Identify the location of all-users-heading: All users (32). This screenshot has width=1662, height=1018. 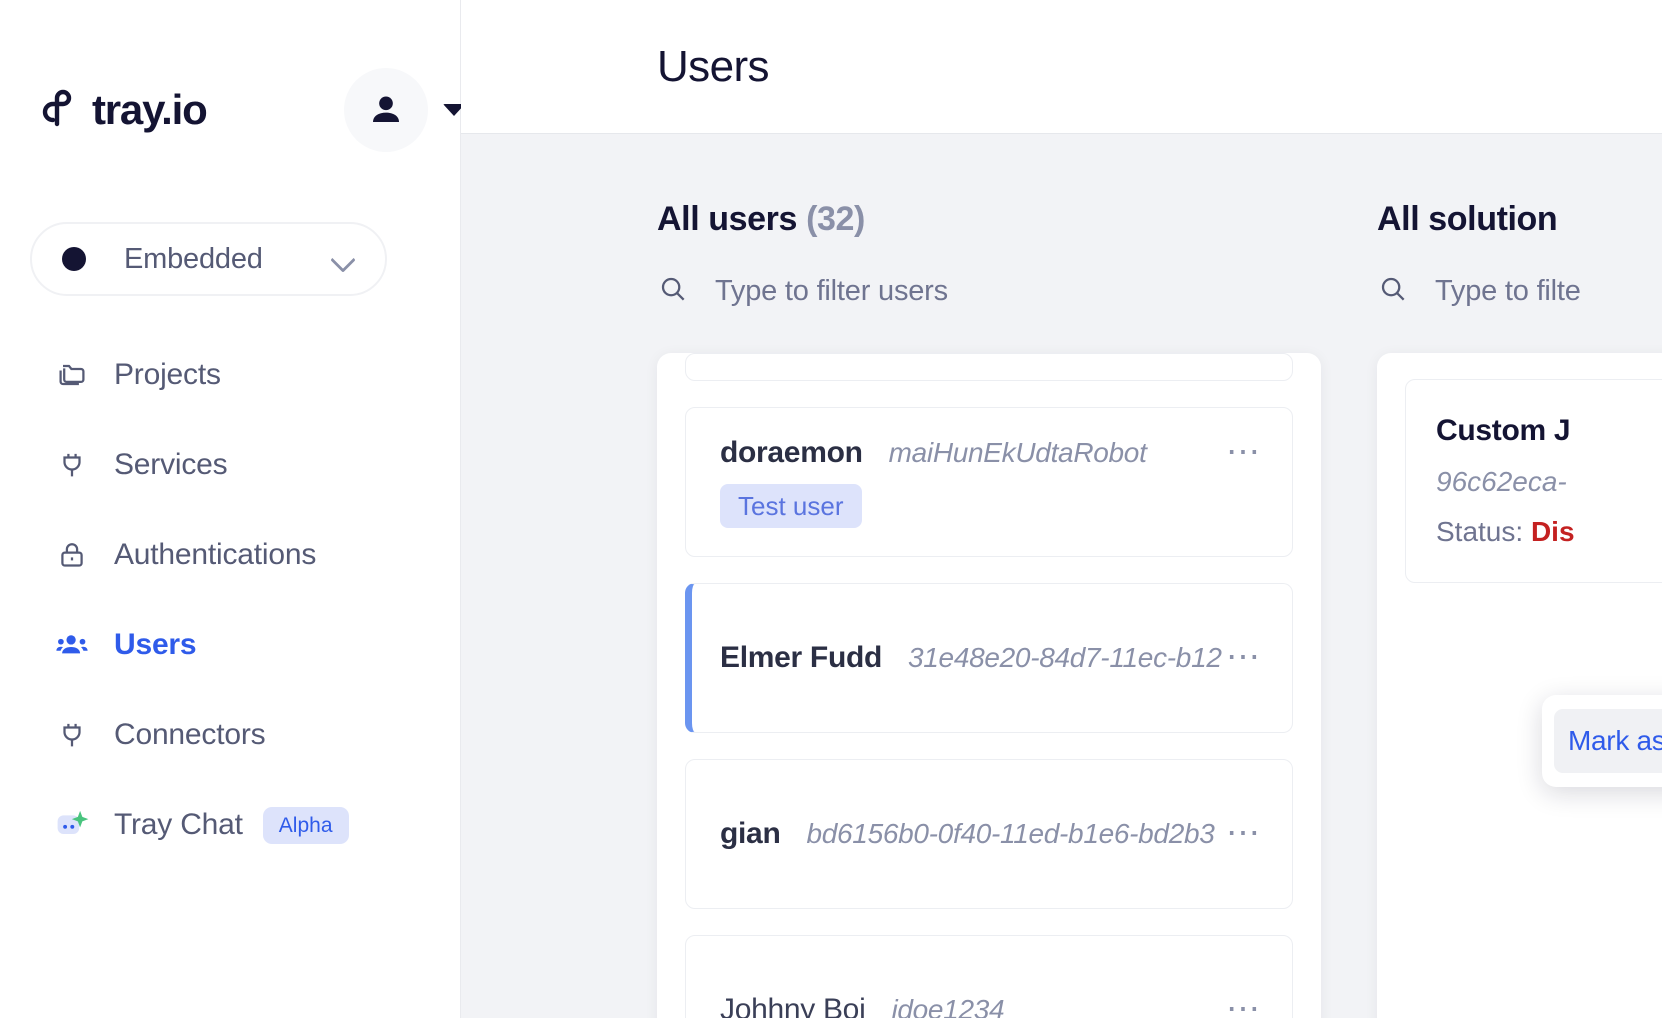
(1017, 219).